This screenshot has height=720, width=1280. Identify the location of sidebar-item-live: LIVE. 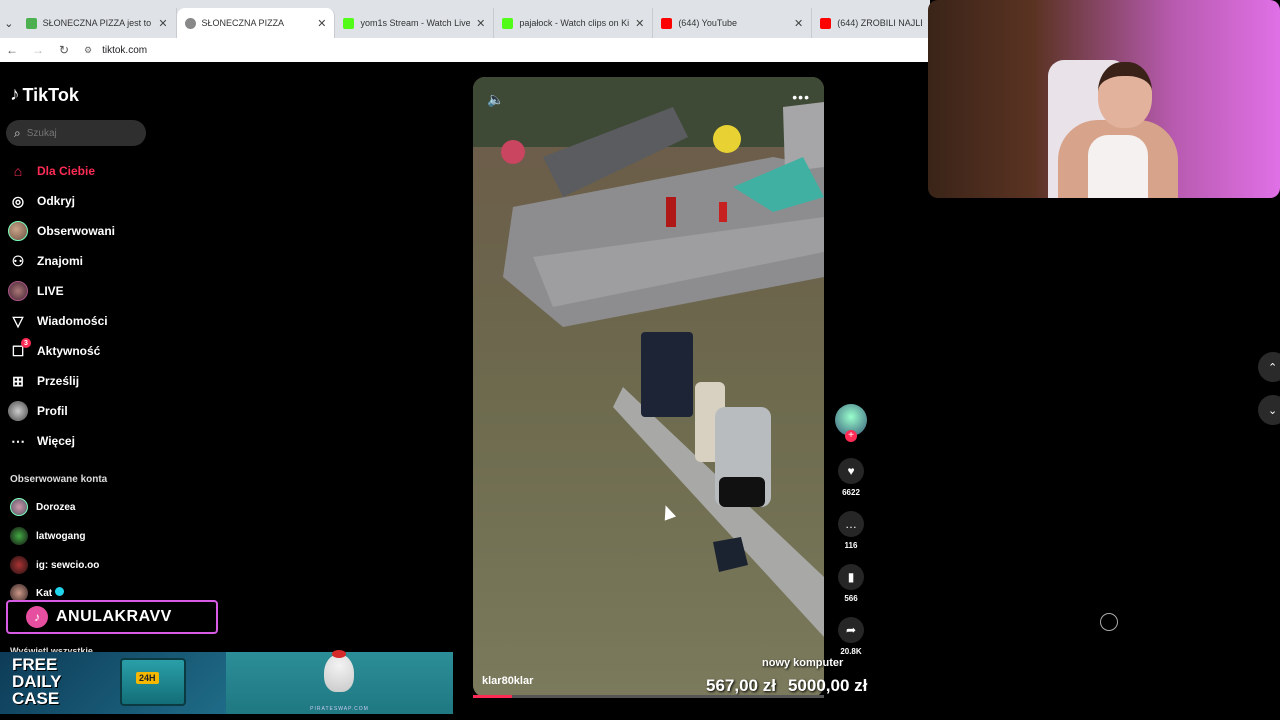
(61, 291).